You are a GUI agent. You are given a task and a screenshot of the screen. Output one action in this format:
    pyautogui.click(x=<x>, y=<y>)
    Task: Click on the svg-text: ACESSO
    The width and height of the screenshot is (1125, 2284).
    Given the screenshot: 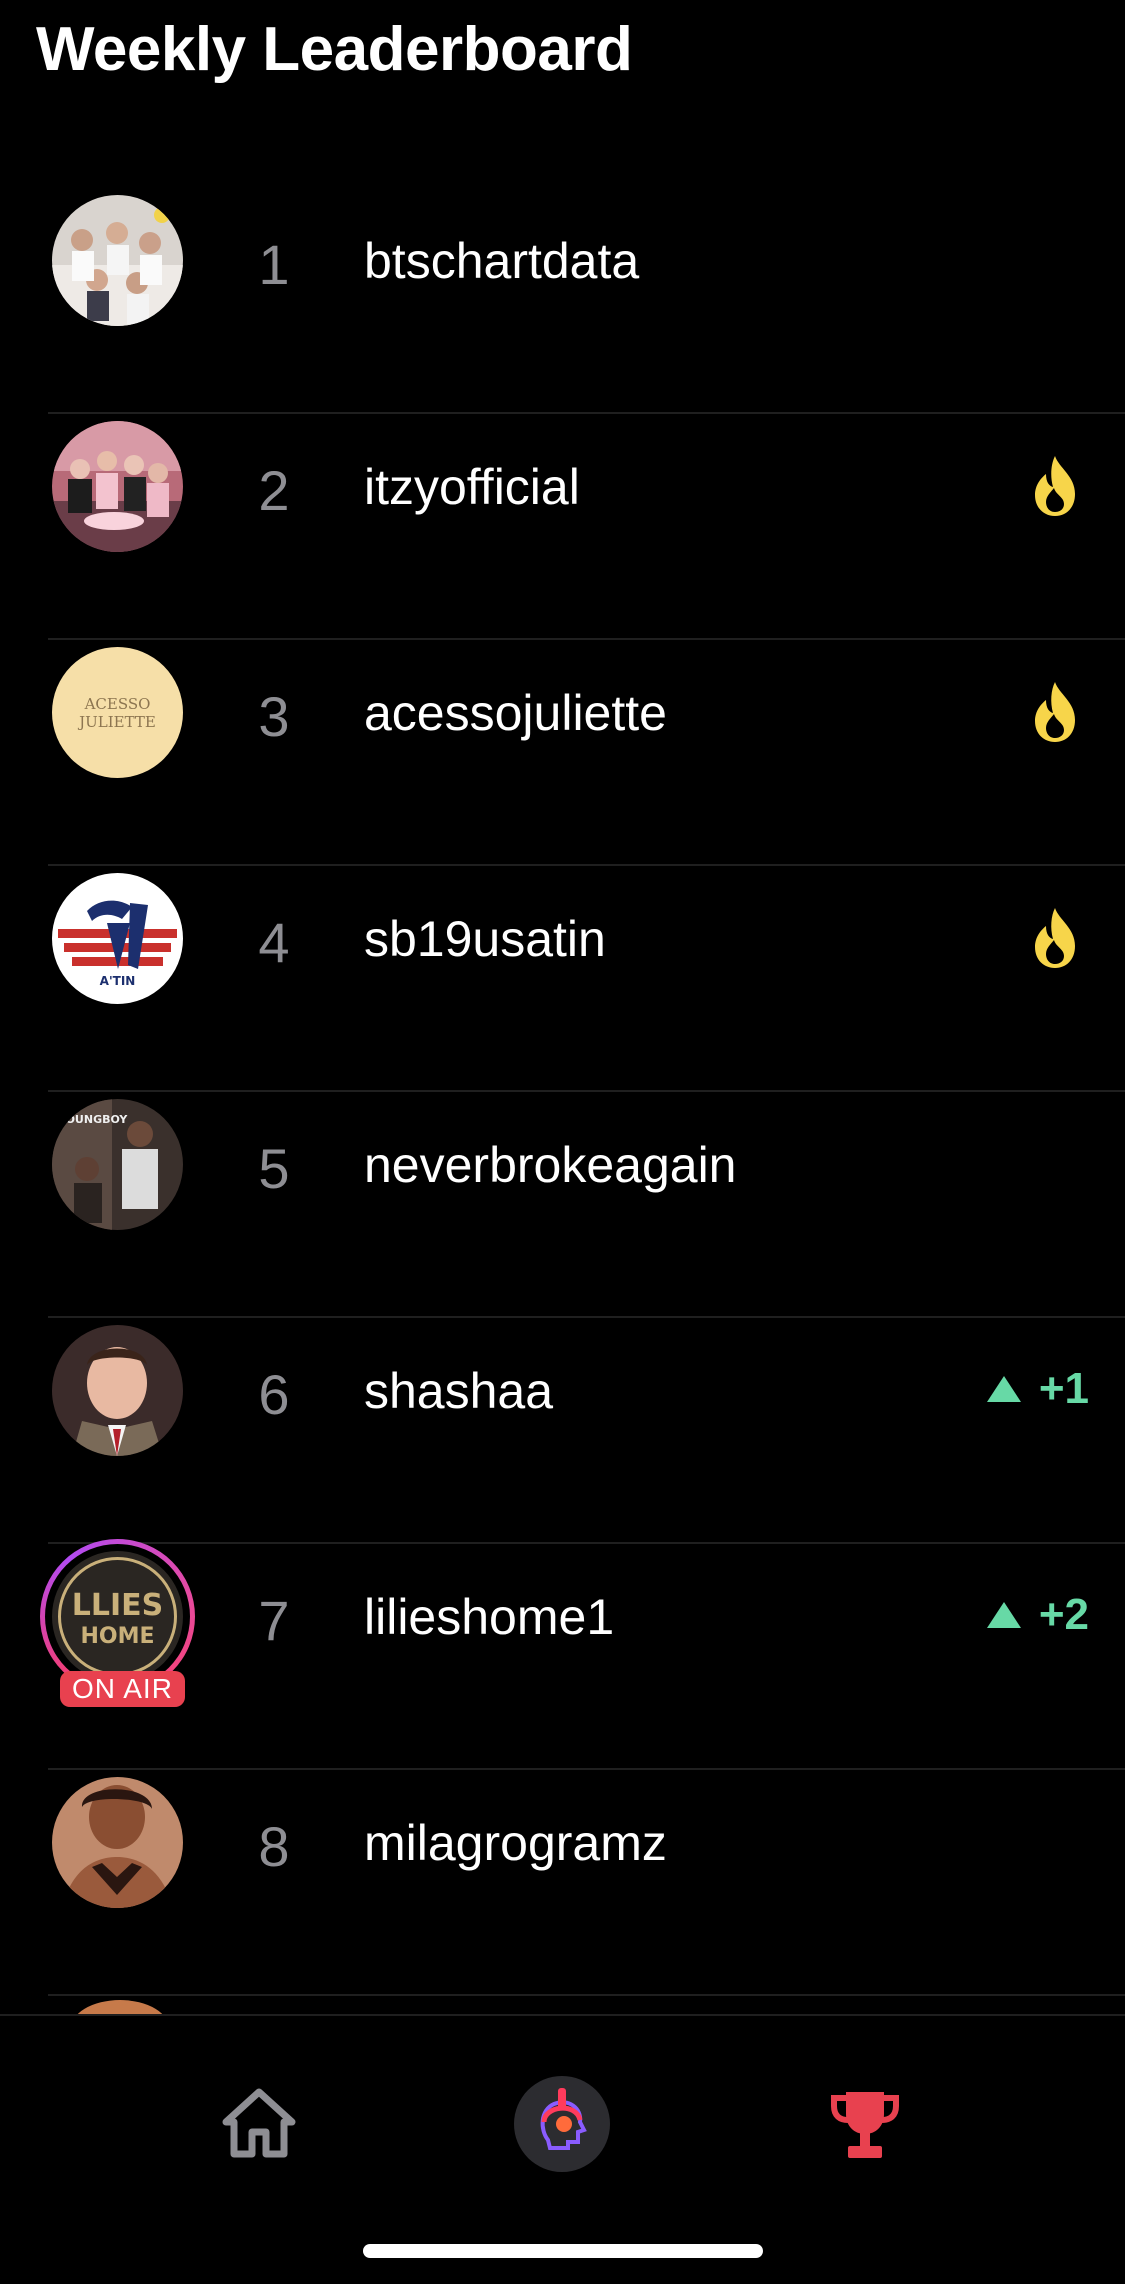 What is the action you would take?
    pyautogui.click(x=117, y=704)
    